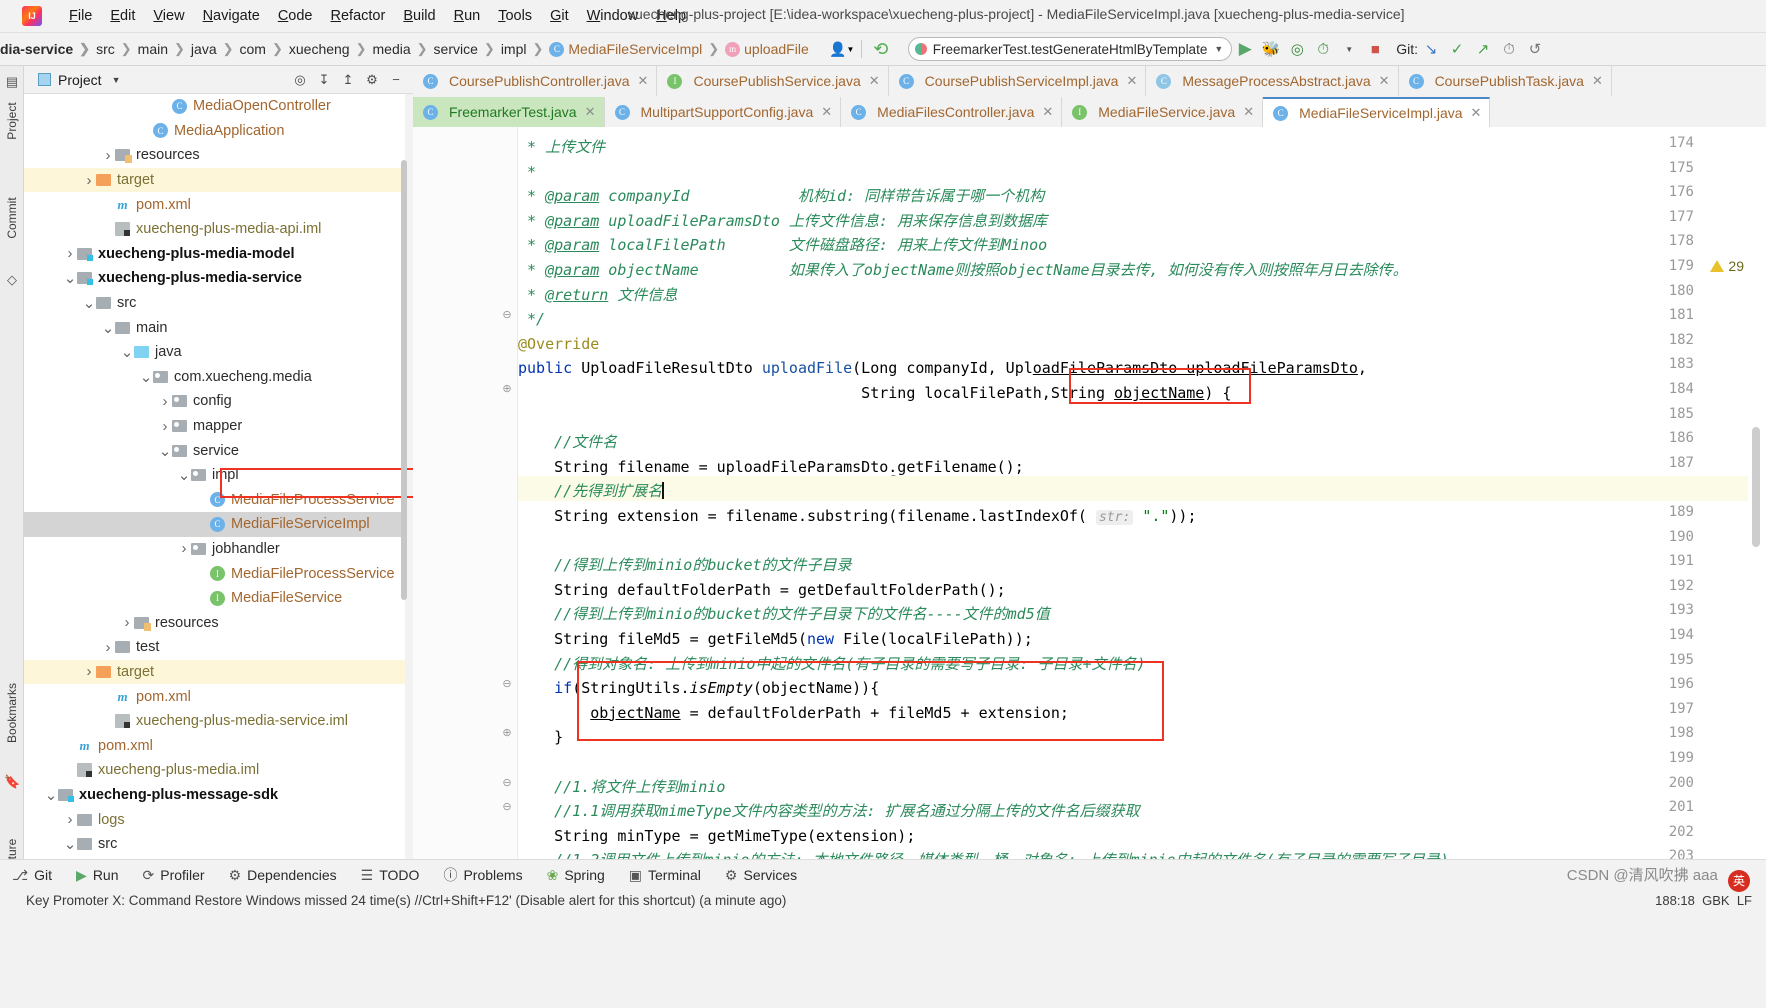  I want to click on breadcrumb-module: dia-service ❯, so click(48, 49).